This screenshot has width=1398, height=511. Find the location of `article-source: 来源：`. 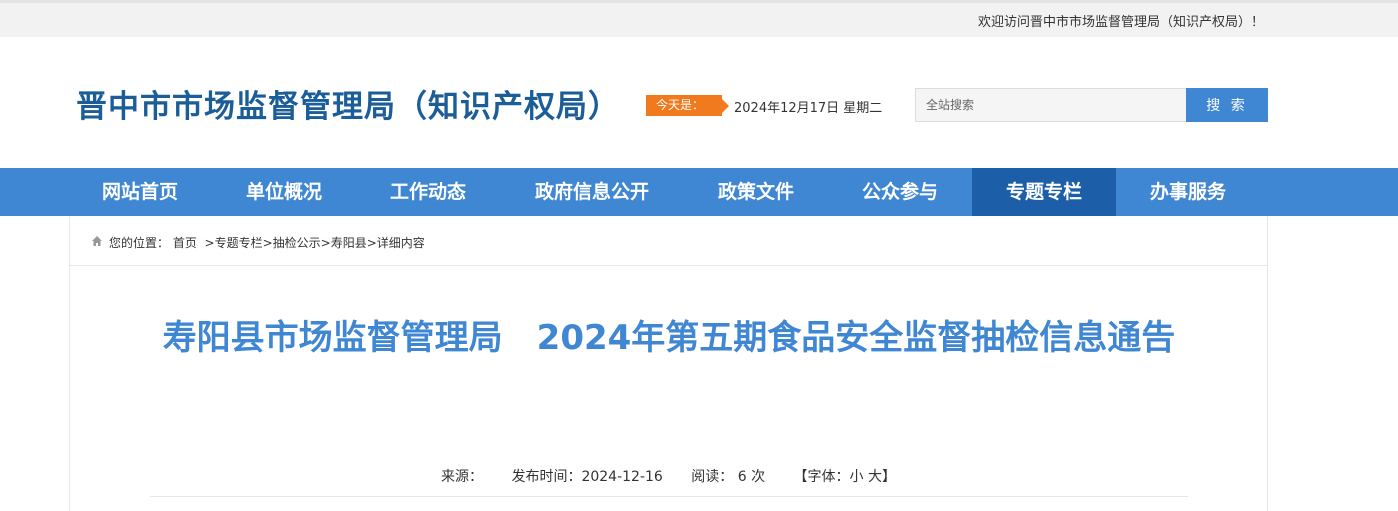

article-source: 来源： is located at coordinates (462, 477).